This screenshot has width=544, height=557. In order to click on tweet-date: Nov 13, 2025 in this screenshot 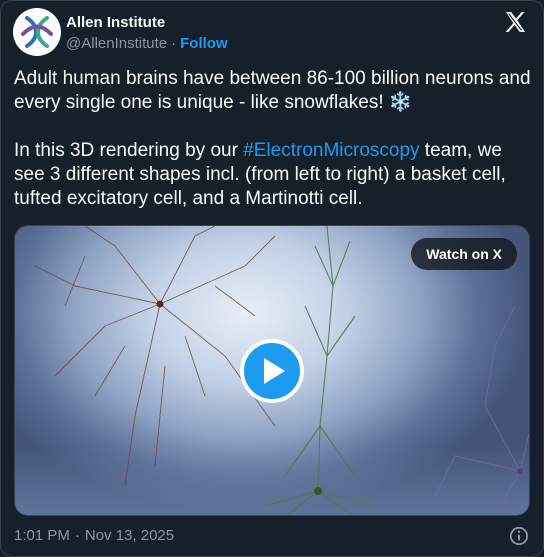, I will do `click(129, 535)`.